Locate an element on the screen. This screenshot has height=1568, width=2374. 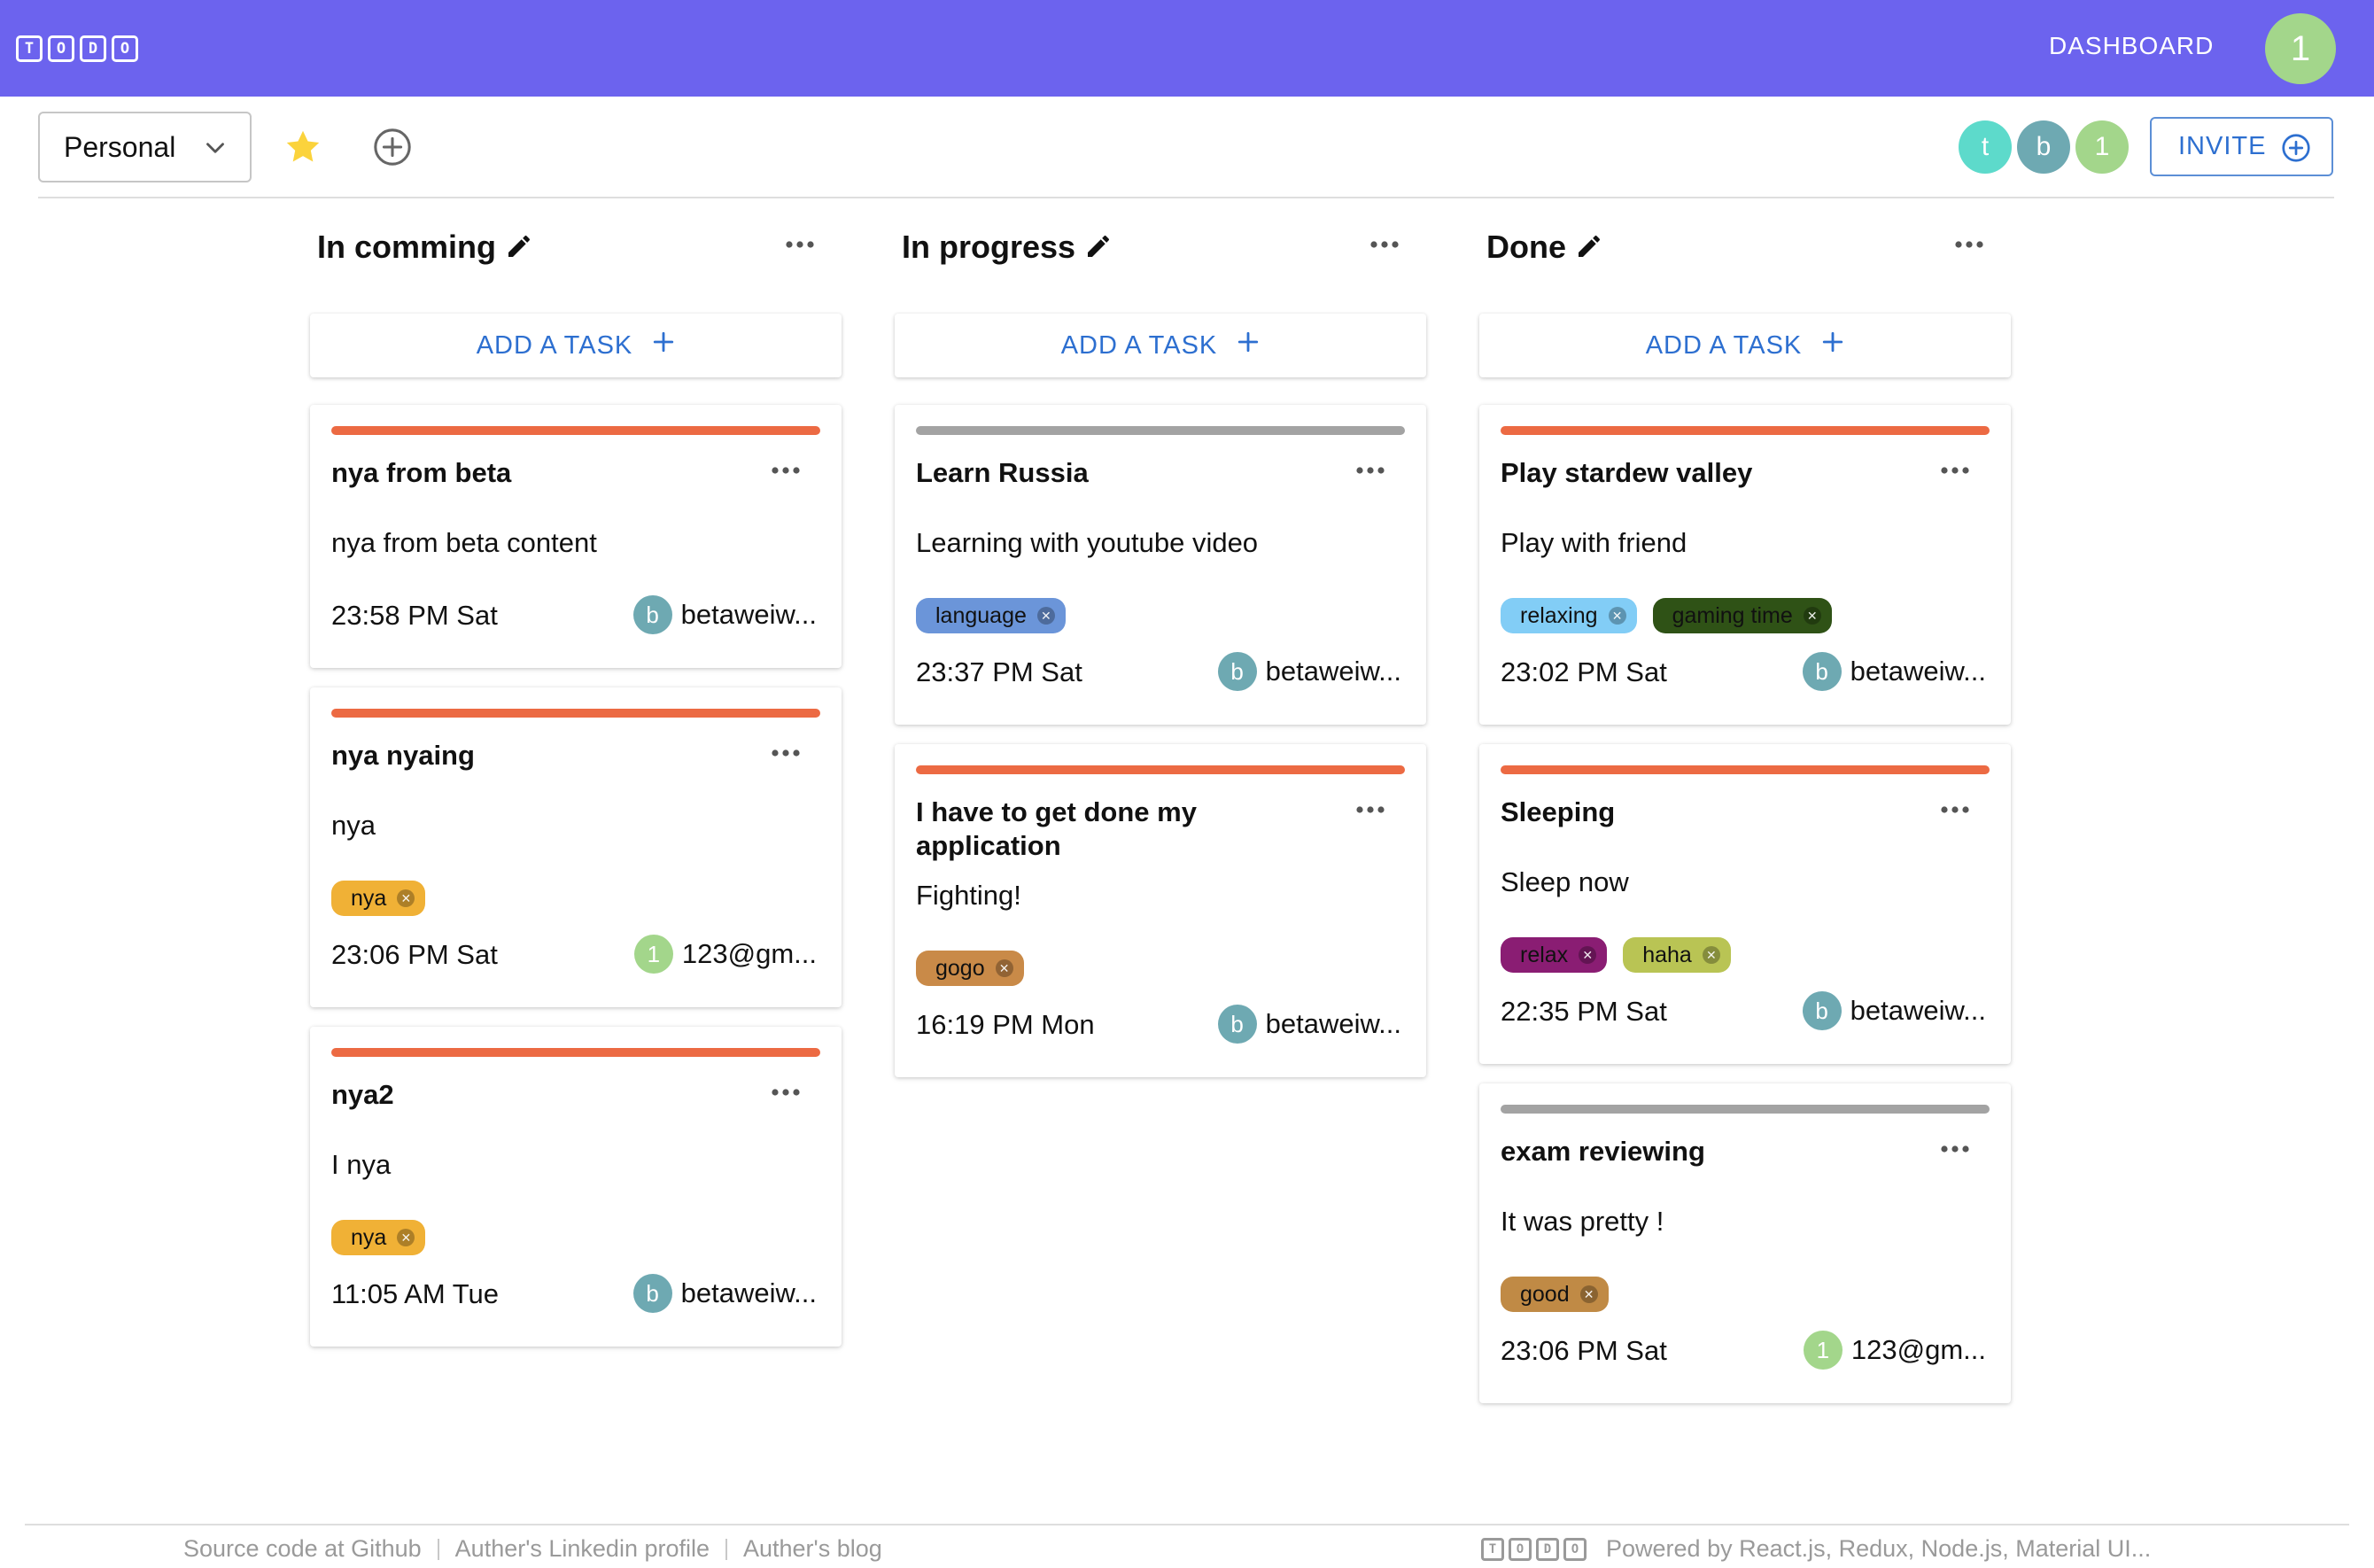
tag-chip: haha ✕ is located at coordinates (1677, 955).